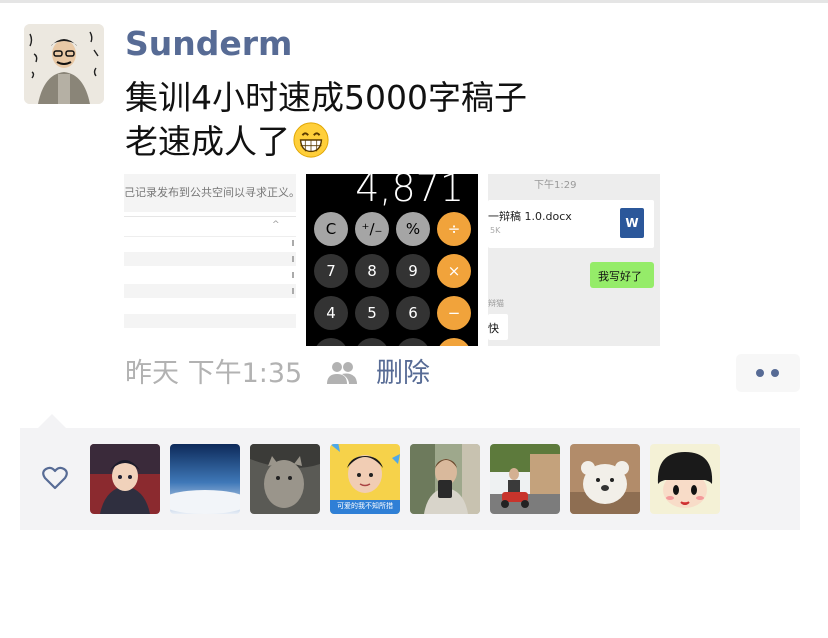 The image size is (828, 638). Describe the element at coordinates (365, 479) in the screenshot. I see `like-avatar-sticker-boy: 可爱的我不知所措` at that location.